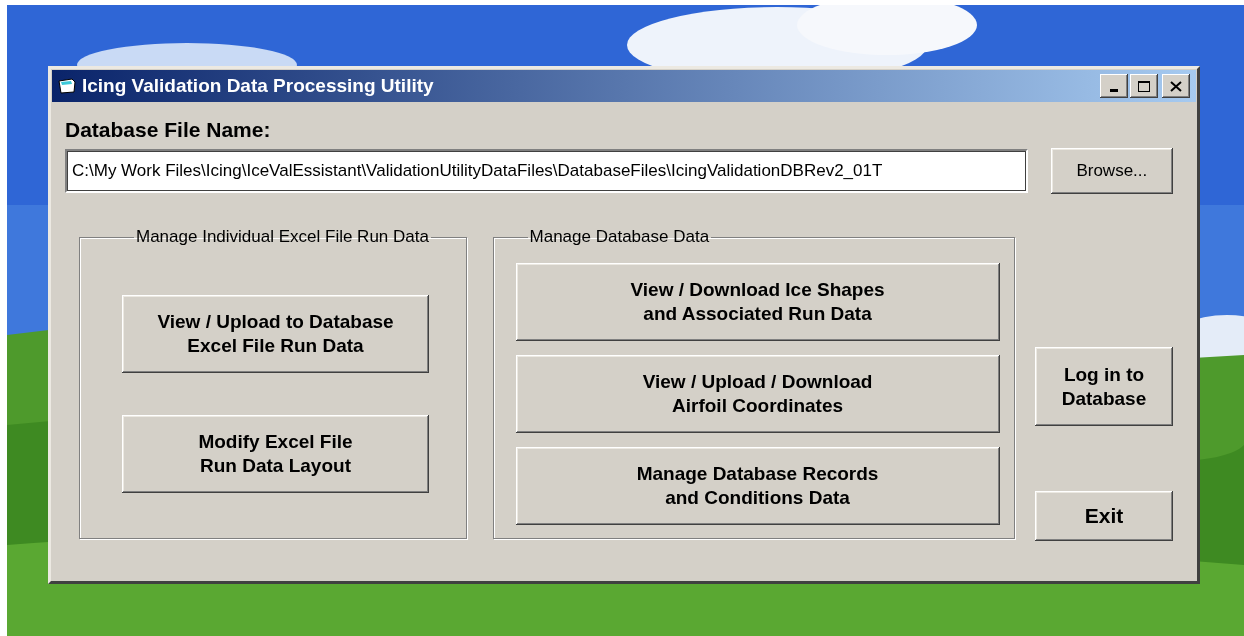 This screenshot has height=636, width=1244. I want to click on maximize-icon, so click(1144, 86).